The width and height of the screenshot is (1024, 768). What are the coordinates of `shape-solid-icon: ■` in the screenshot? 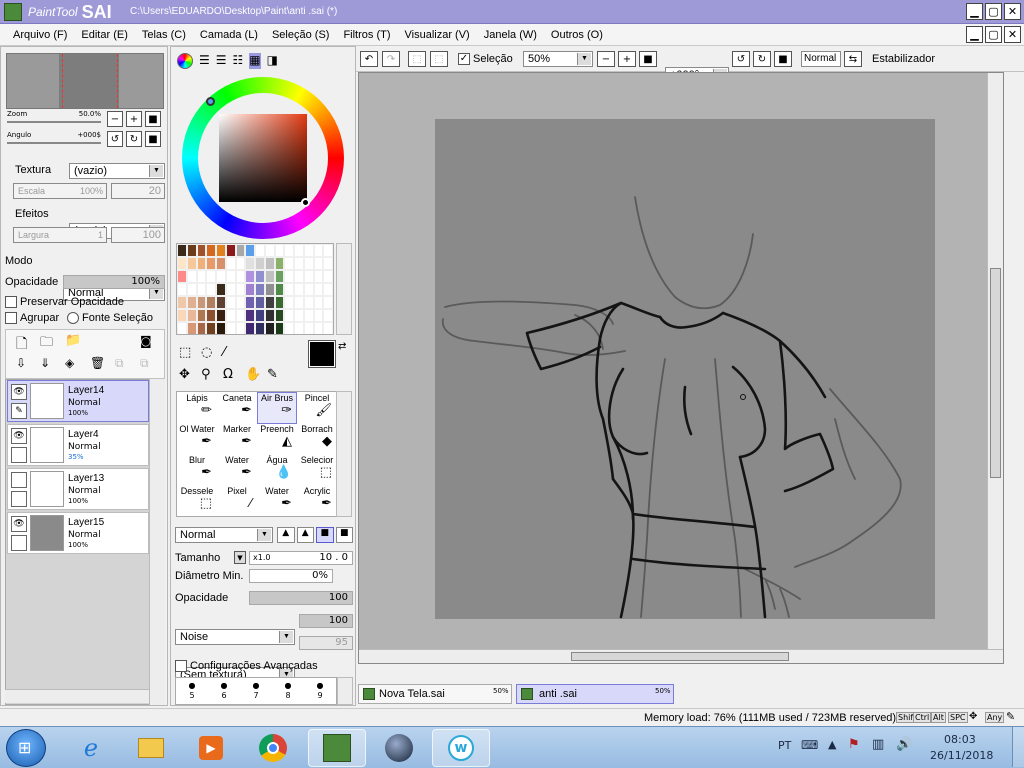 It's located at (344, 535).